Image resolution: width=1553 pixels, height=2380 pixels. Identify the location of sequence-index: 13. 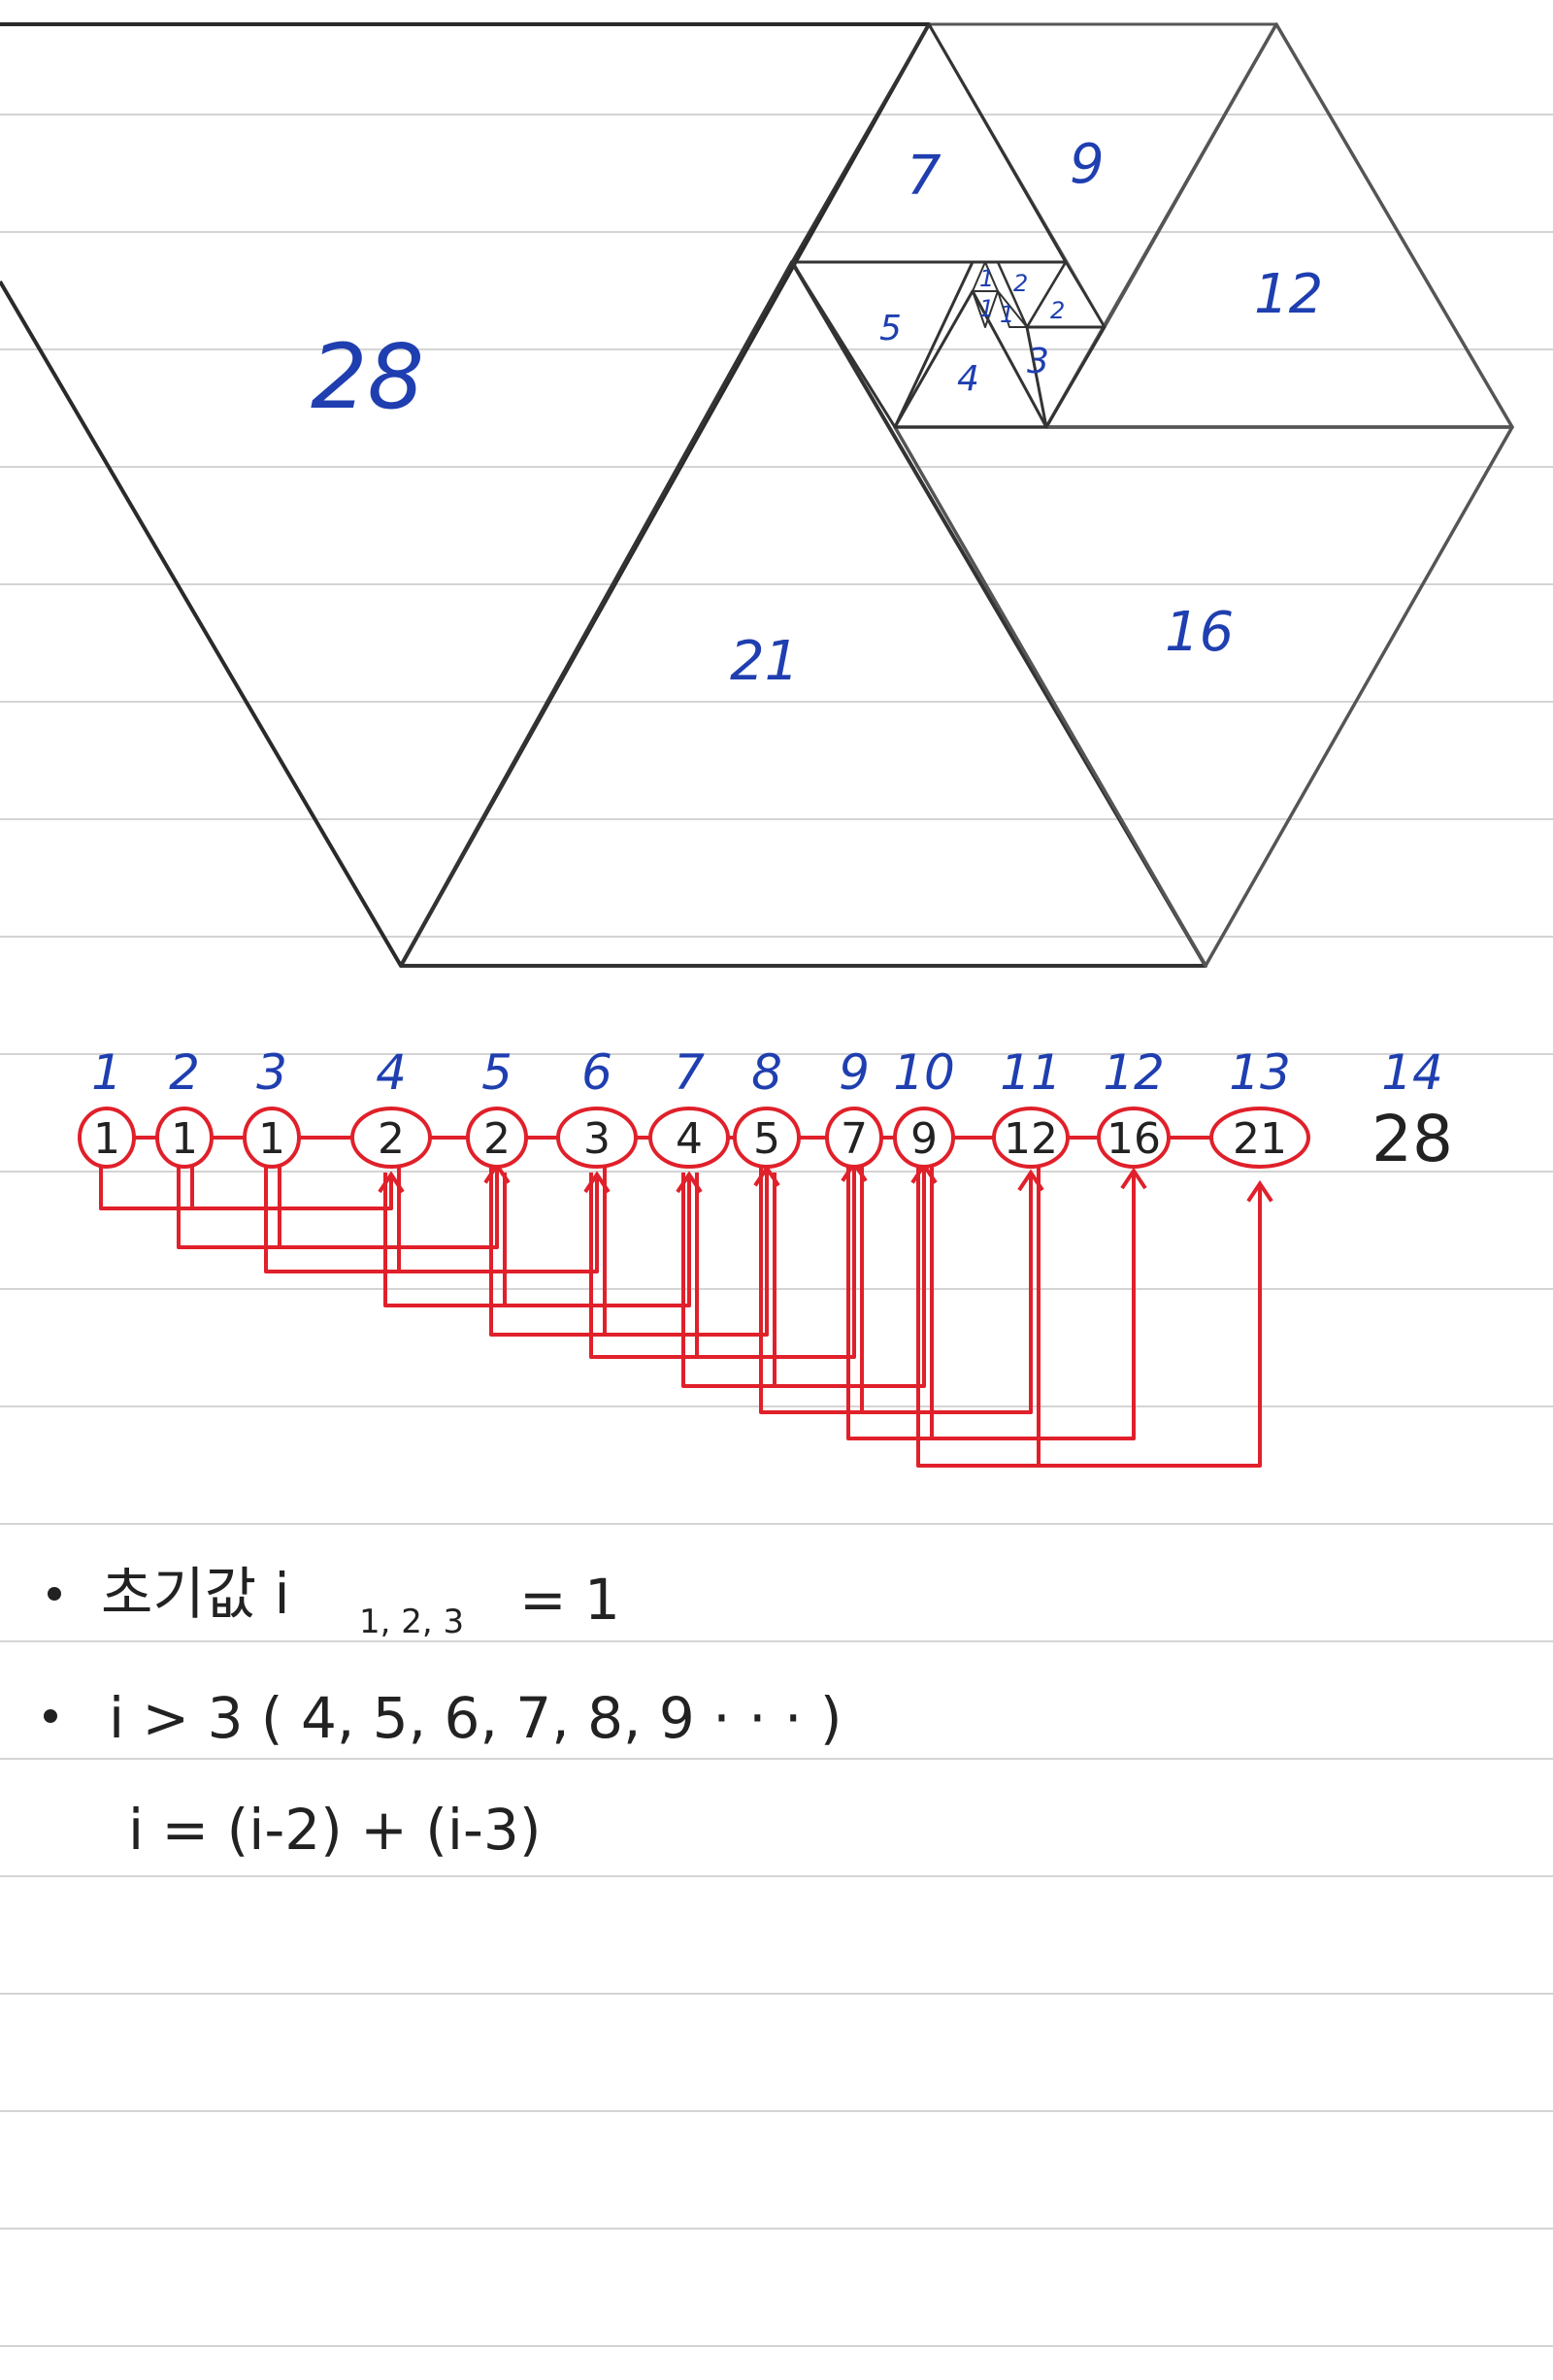
(1260, 1072).